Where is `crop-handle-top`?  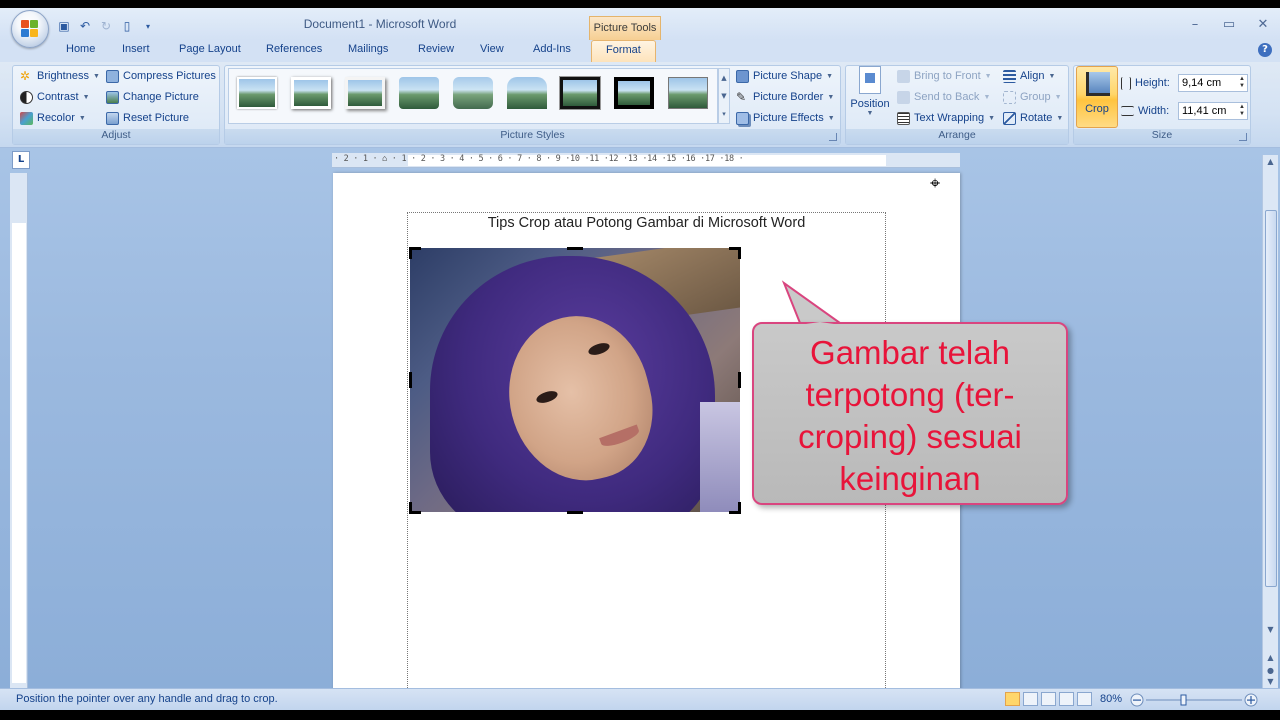 crop-handle-top is located at coordinates (575, 248).